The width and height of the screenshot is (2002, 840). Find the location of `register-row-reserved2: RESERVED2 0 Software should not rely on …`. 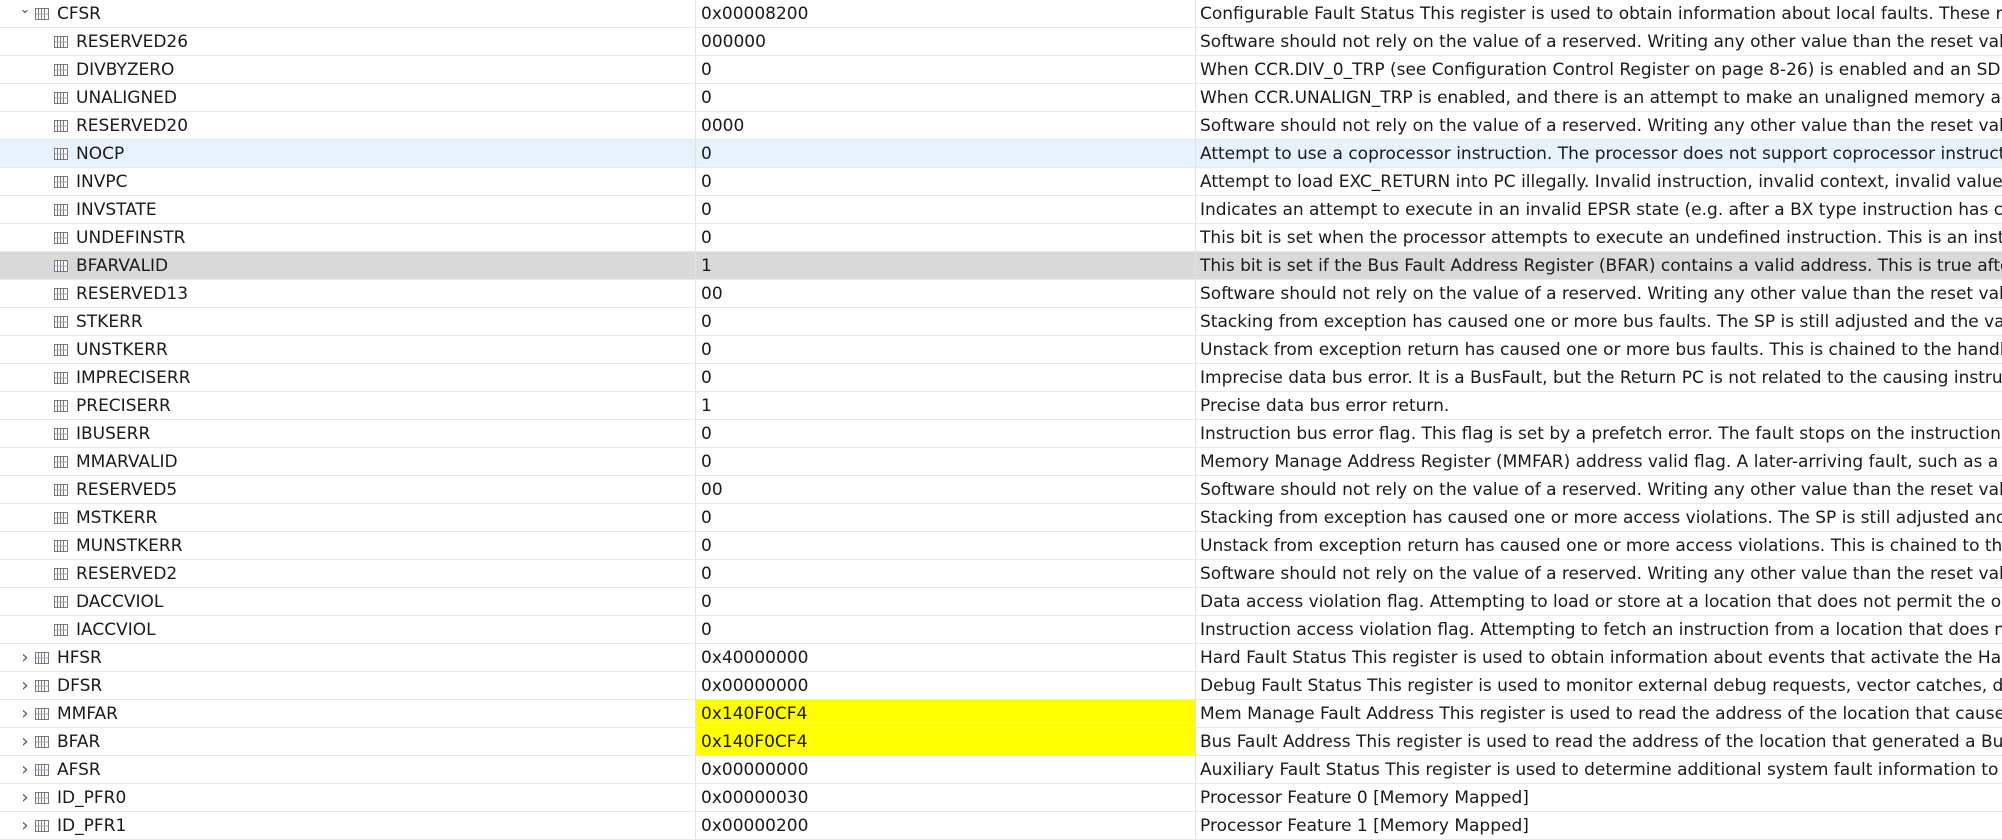

register-row-reserved2: RESERVED2 0 Software should not rely on … is located at coordinates (1001, 574).